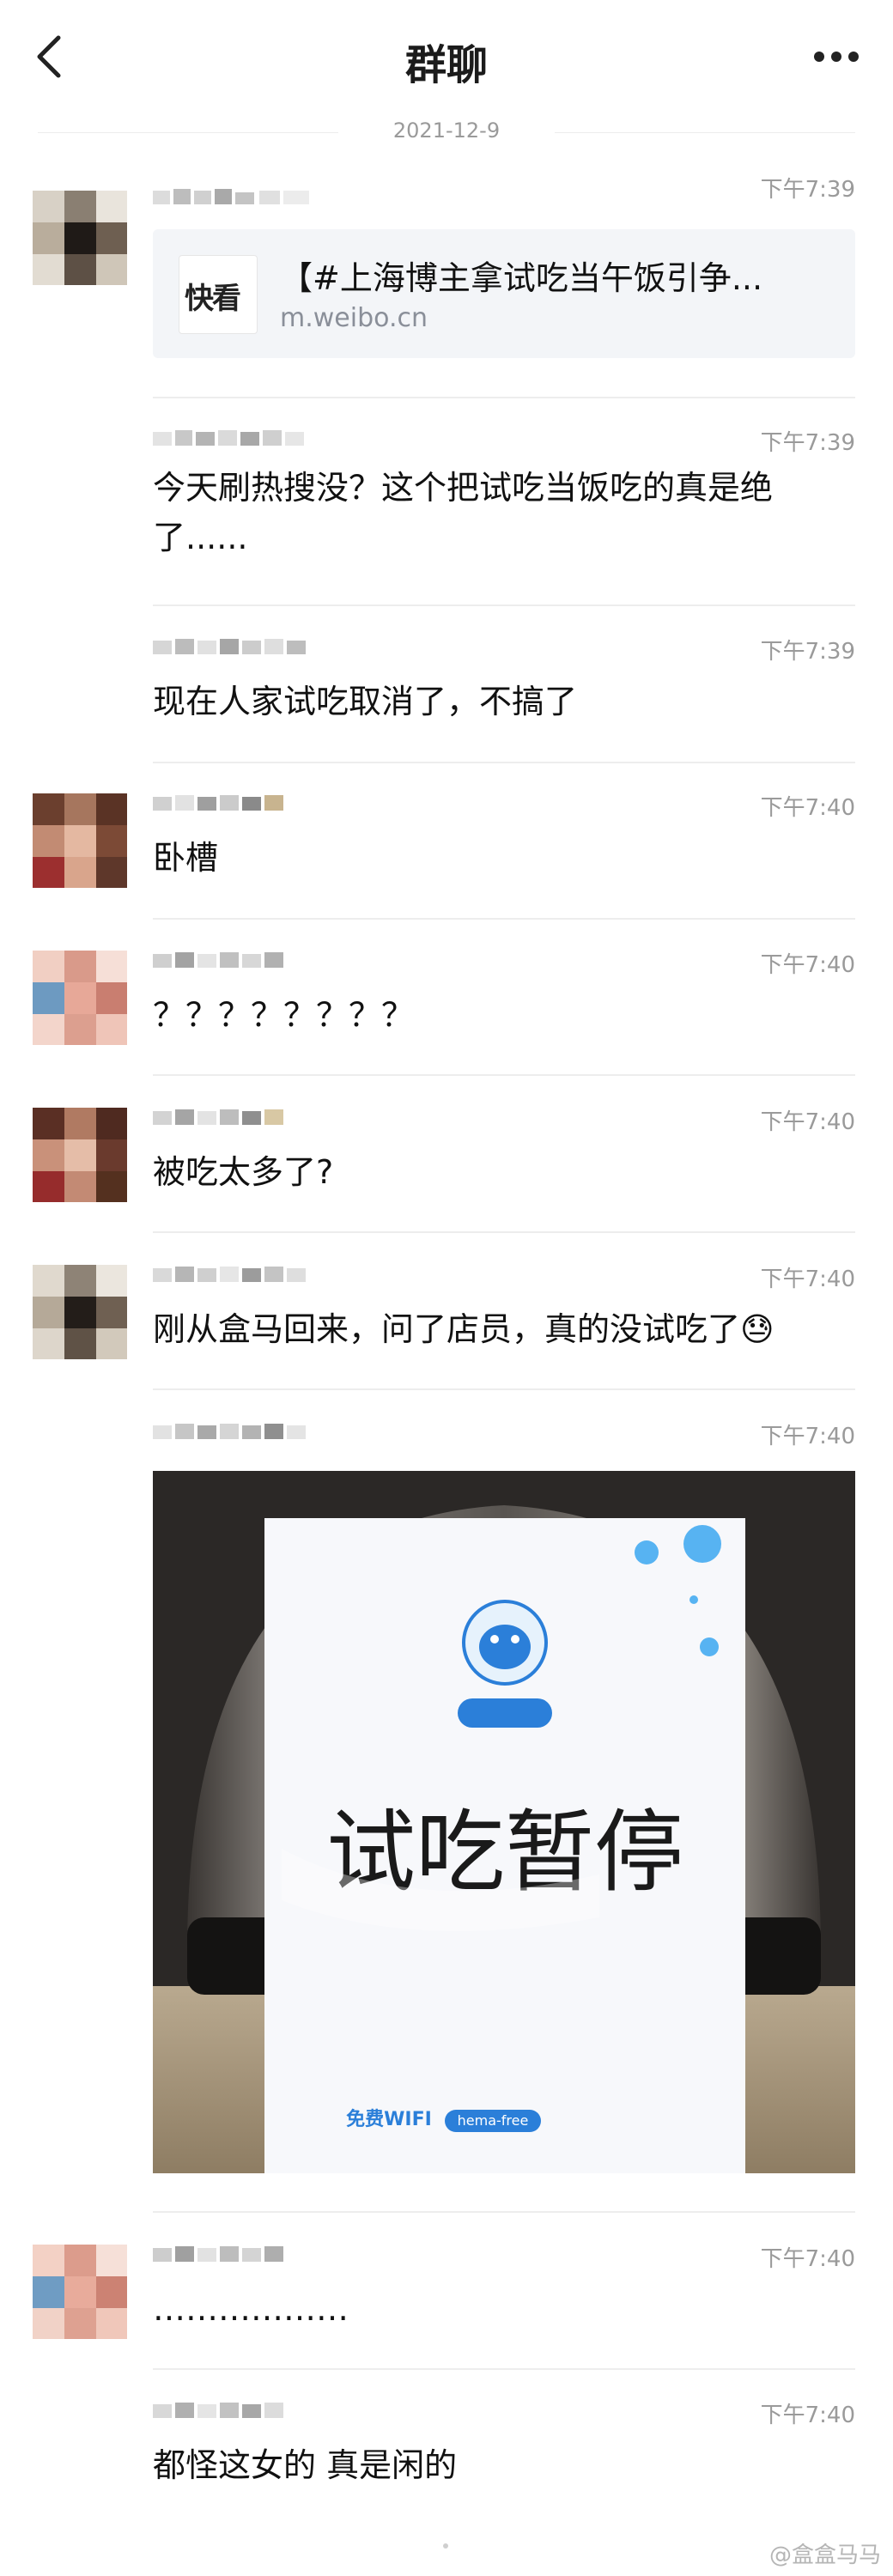 Image resolution: width=893 pixels, height=2576 pixels. What do you see at coordinates (354, 318) in the screenshot?
I see `link-url: m.weibo.cn` at bounding box center [354, 318].